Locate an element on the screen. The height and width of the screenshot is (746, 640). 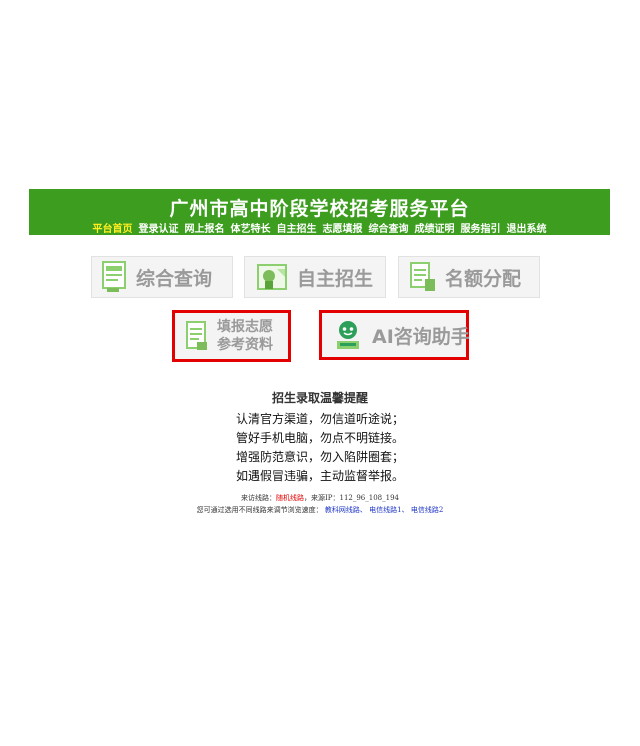
nav-score-proof: 成绩证明 is located at coordinates (435, 227).